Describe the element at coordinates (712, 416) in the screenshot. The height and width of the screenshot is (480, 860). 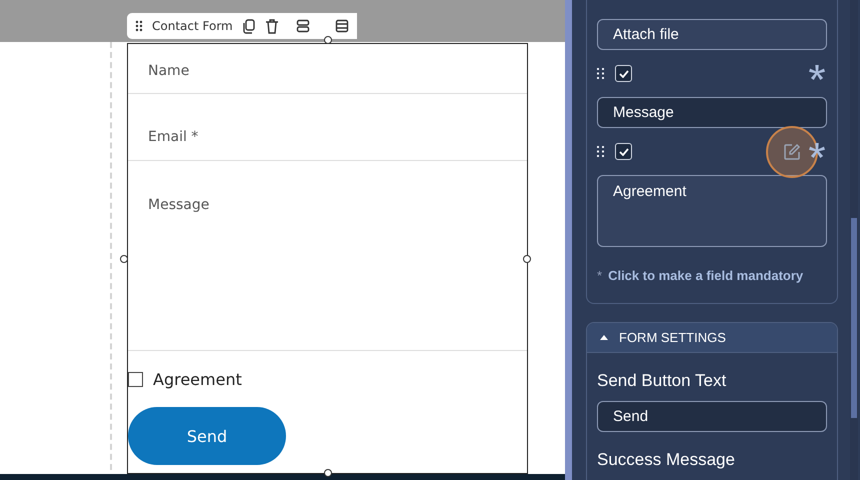
I see `send-text-input: Send` at that location.